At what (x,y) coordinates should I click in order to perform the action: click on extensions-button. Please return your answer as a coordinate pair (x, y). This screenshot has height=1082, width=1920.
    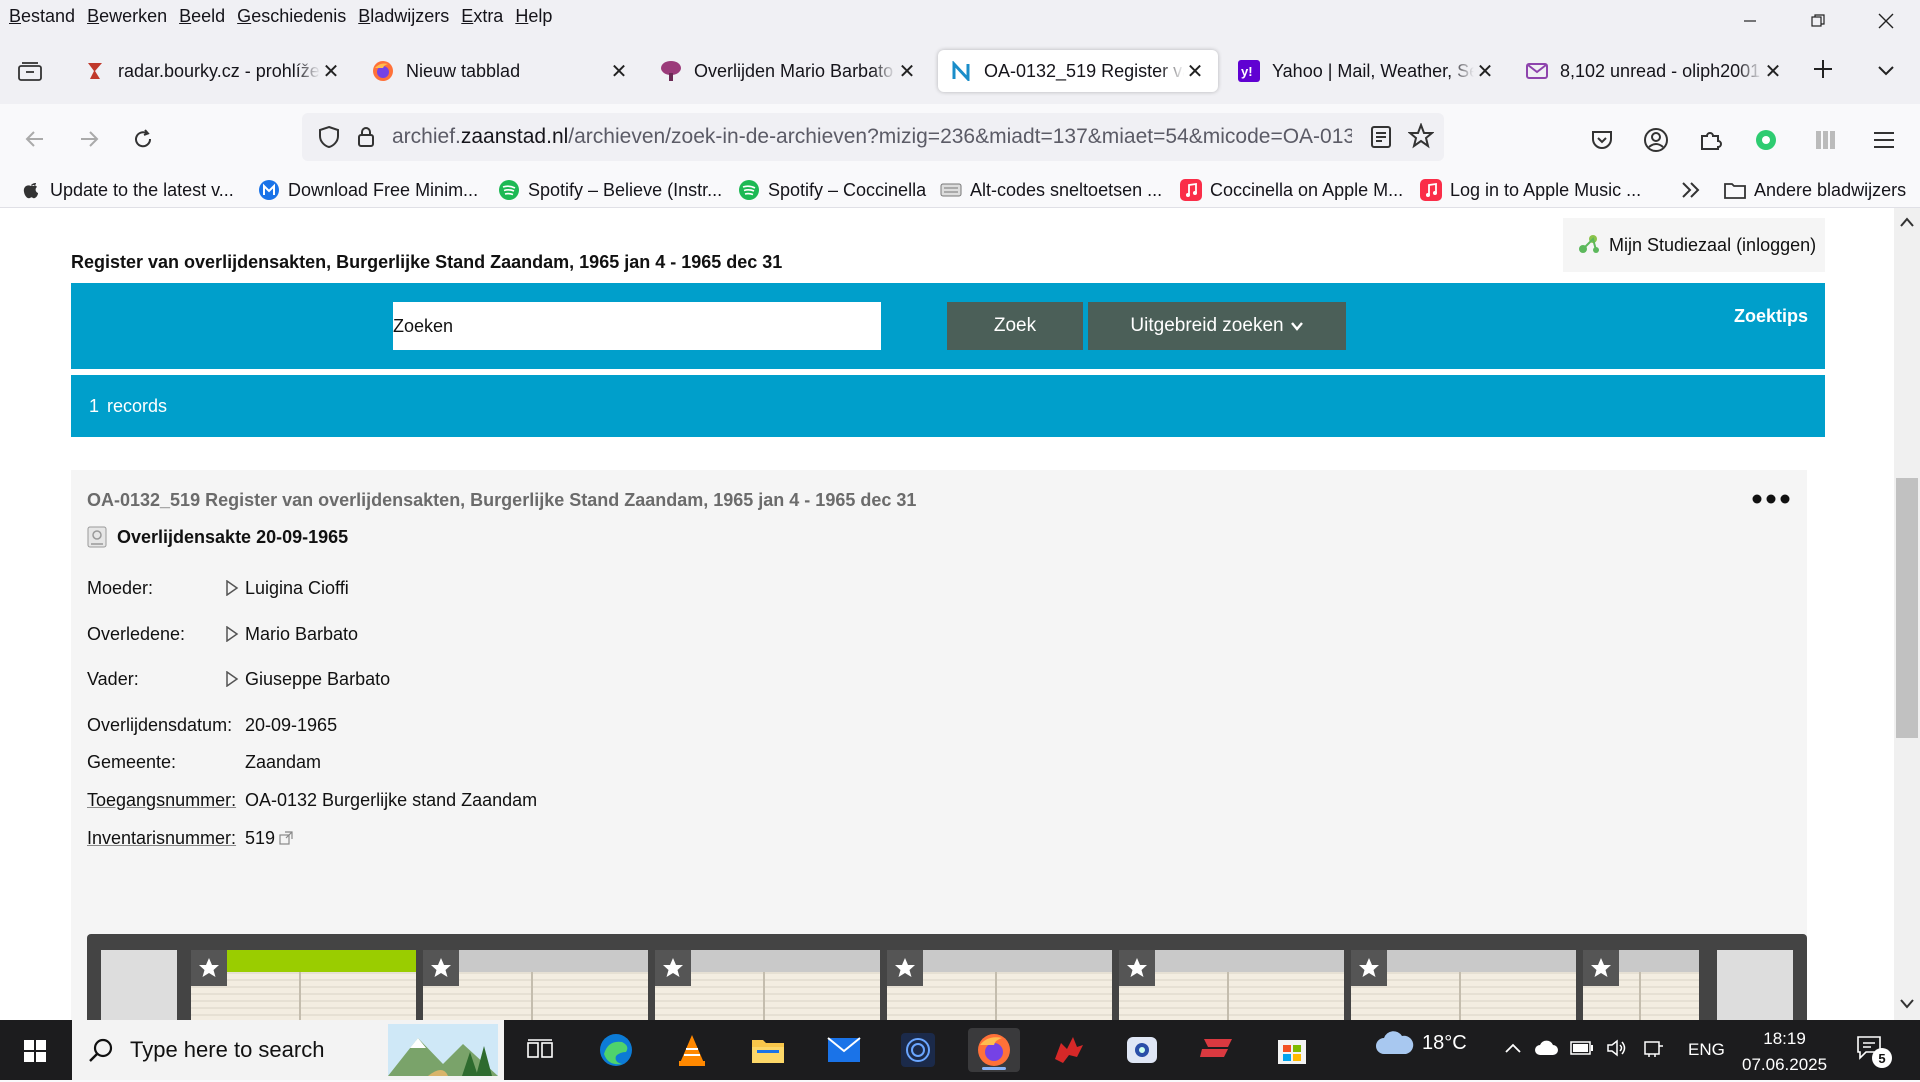
    Looking at the image, I should click on (1710, 140).